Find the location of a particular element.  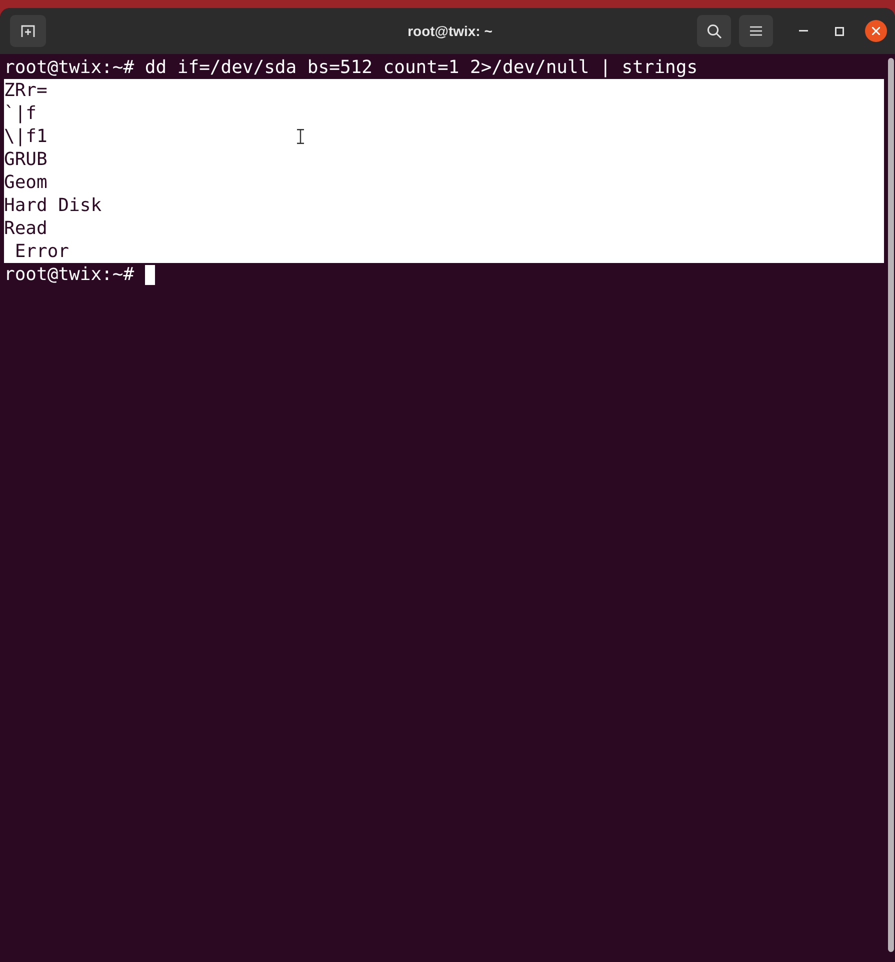

scrollbar is located at coordinates (891, 505).